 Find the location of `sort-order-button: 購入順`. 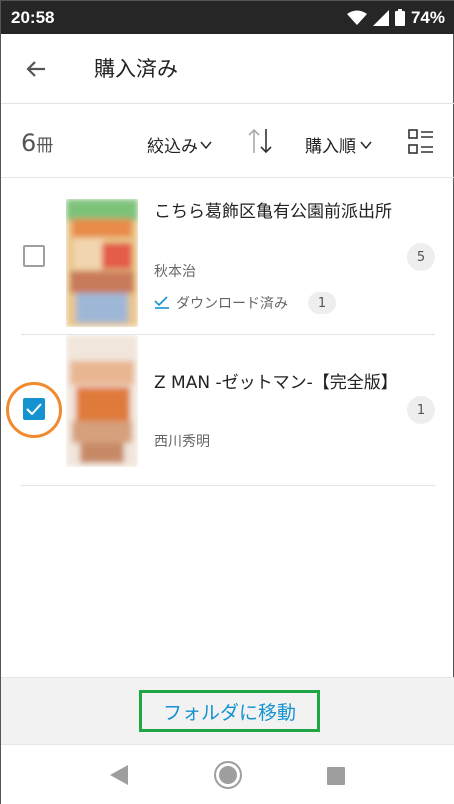

sort-order-button: 購入順 is located at coordinates (338, 144).